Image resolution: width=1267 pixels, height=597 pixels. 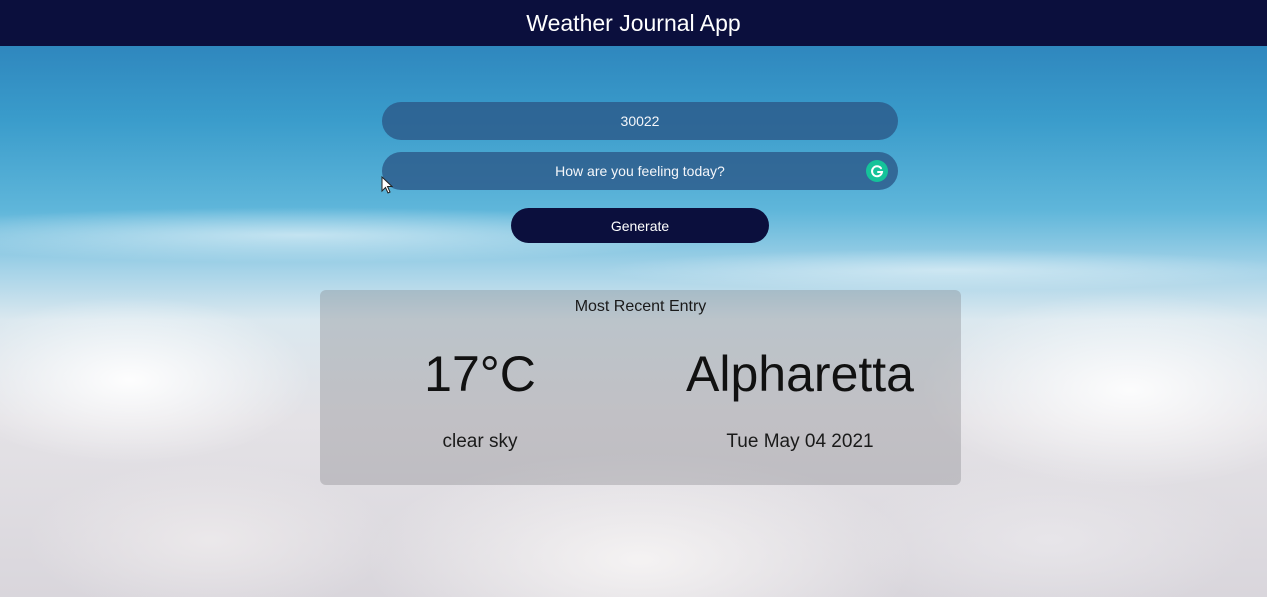 I want to click on mouse-cursor-icon, so click(x=387, y=185).